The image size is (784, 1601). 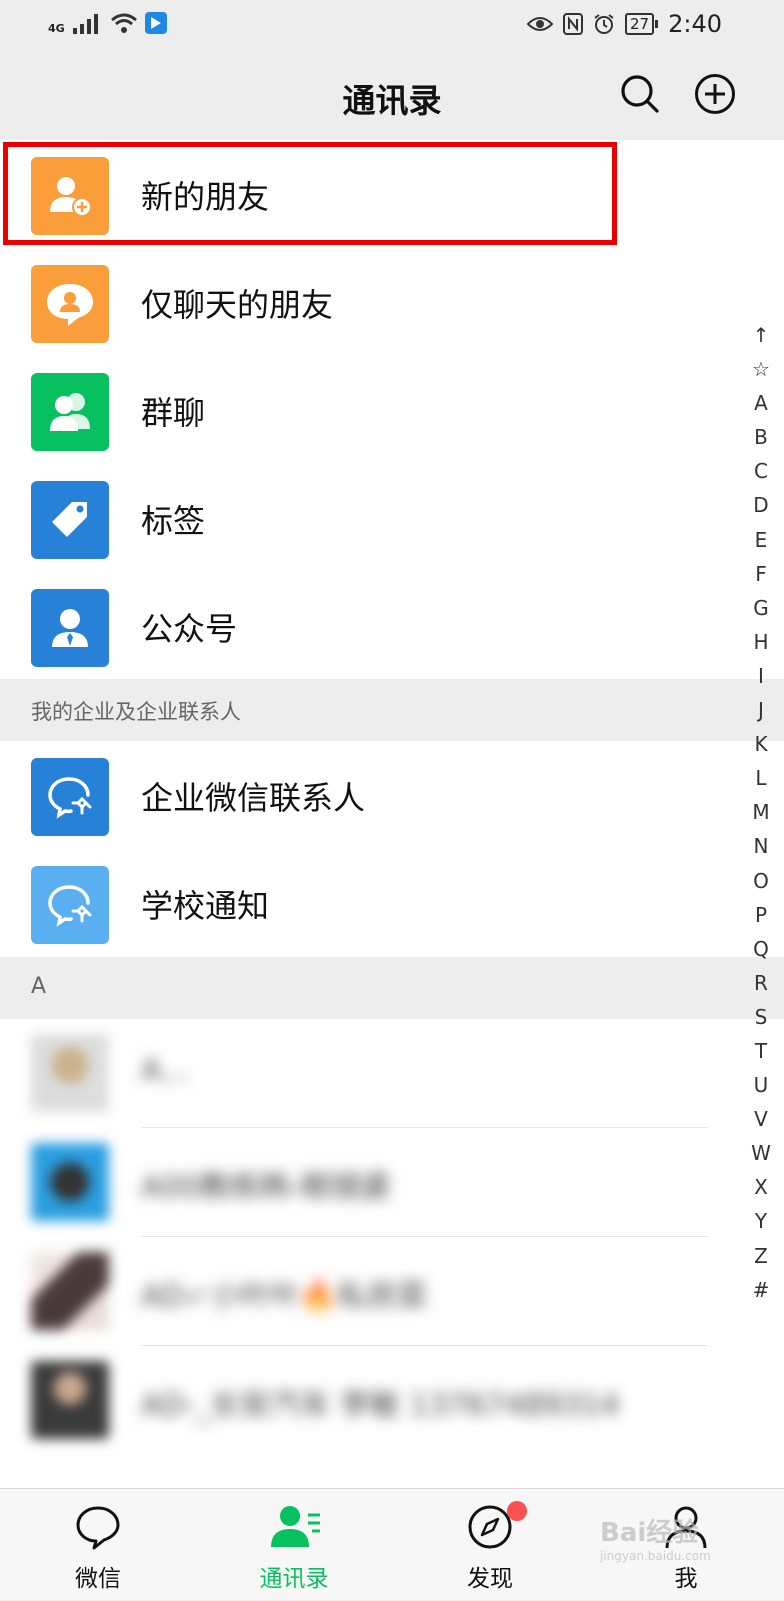 What do you see at coordinates (392, 411) in the screenshot?
I see `row-group-chats: 群聊` at bounding box center [392, 411].